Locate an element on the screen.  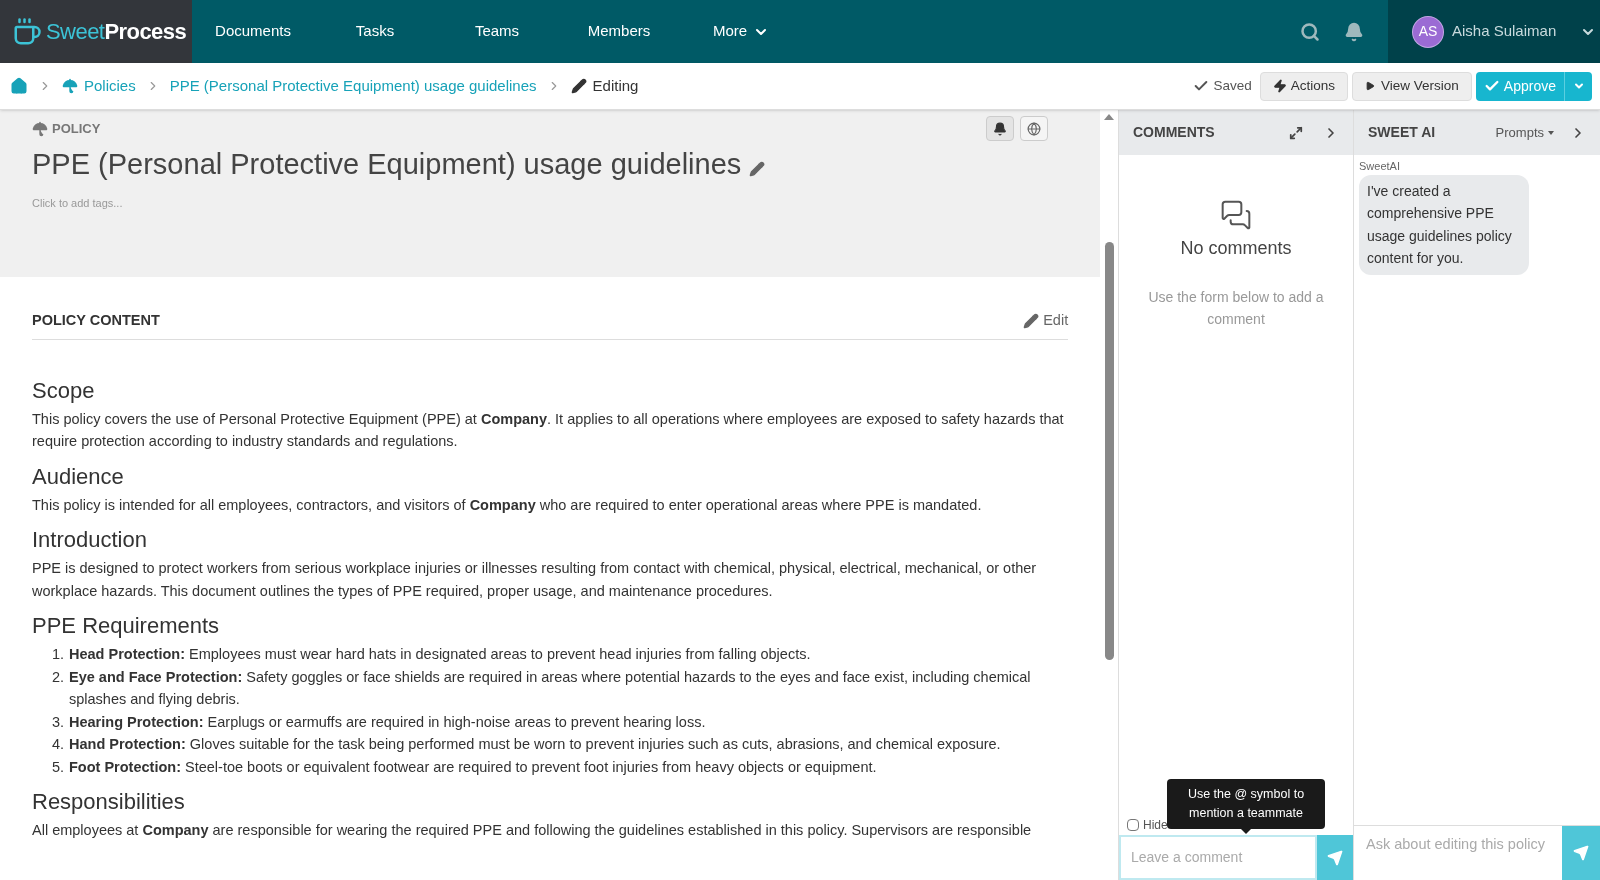
empty-hint: Use the form below to add a comment is located at coordinates (1236, 308).